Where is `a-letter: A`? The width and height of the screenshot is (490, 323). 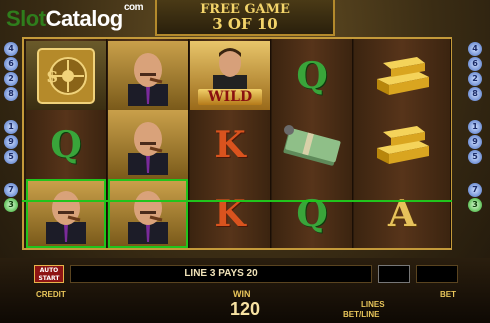
a-letter: A is located at coordinates (402, 213).